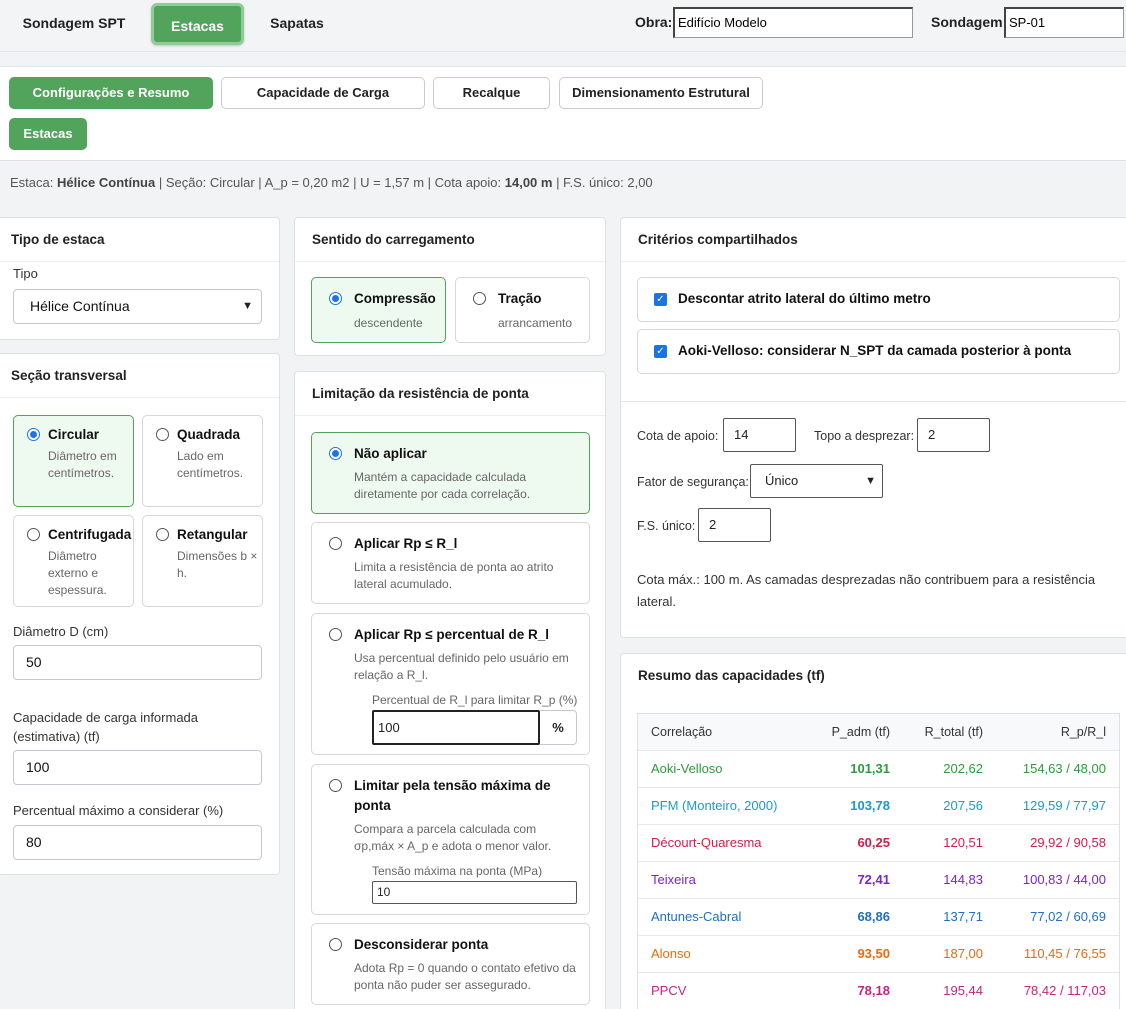  I want to click on percentual-rl-input: 100, so click(456, 727).